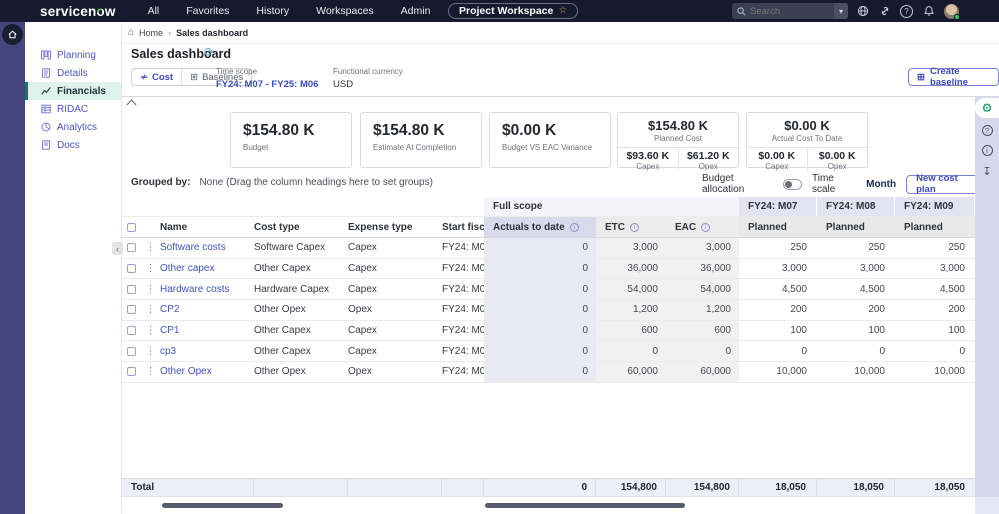 Image resolution: width=999 pixels, height=514 pixels. I want to click on row-planned-m07: 250, so click(778, 248).